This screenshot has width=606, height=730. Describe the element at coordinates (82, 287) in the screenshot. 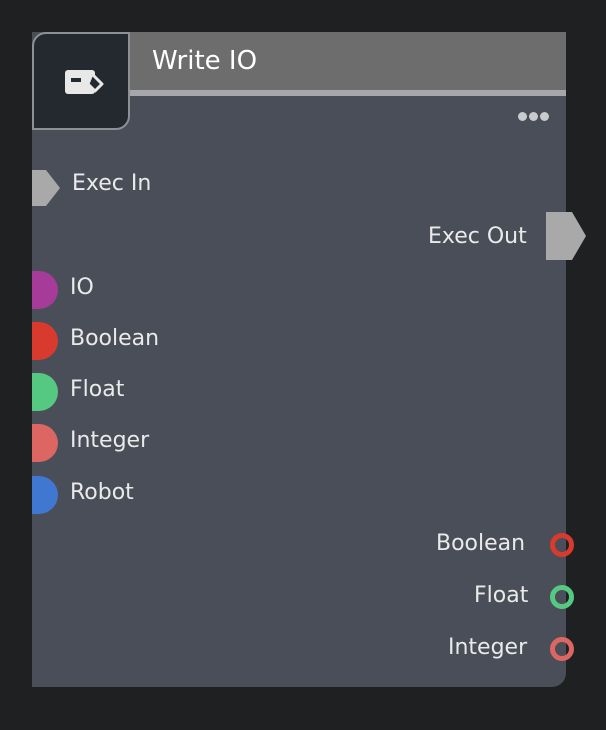

I see `input-label-io: IO` at that location.